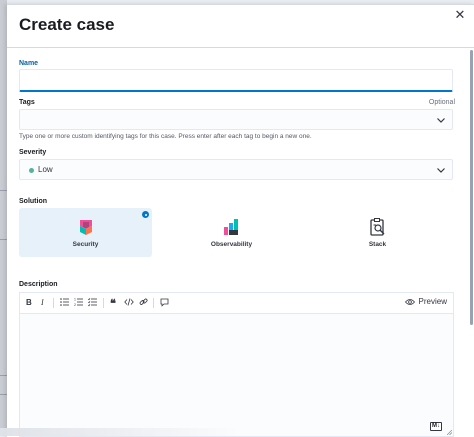  Describe the element at coordinates (33, 152) in the screenshot. I see `severity-label: Severity` at that location.